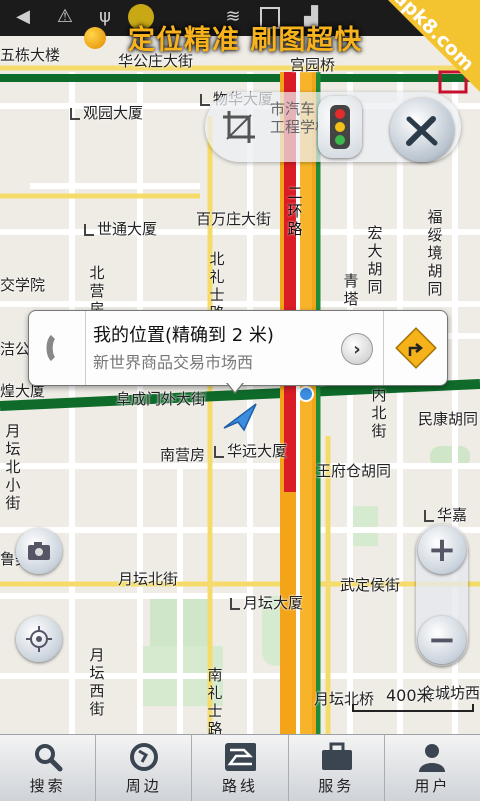  I want to click on location-callout: 我的位置(精确到 2 米) 新世界商品交易市场西 ›, so click(238, 348).